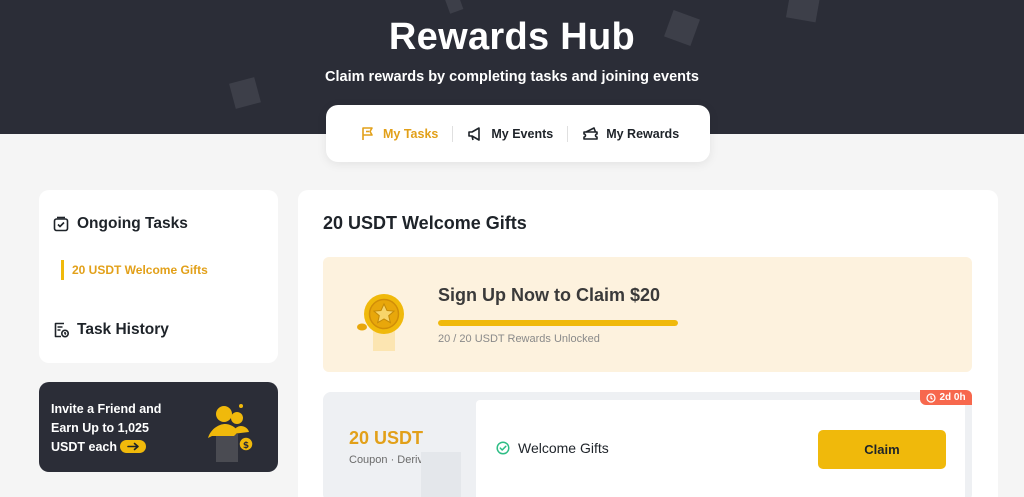 This screenshot has height=497, width=1024. What do you see at coordinates (563, 448) in the screenshot?
I see `task-label-text: Welcome Gifts` at bounding box center [563, 448].